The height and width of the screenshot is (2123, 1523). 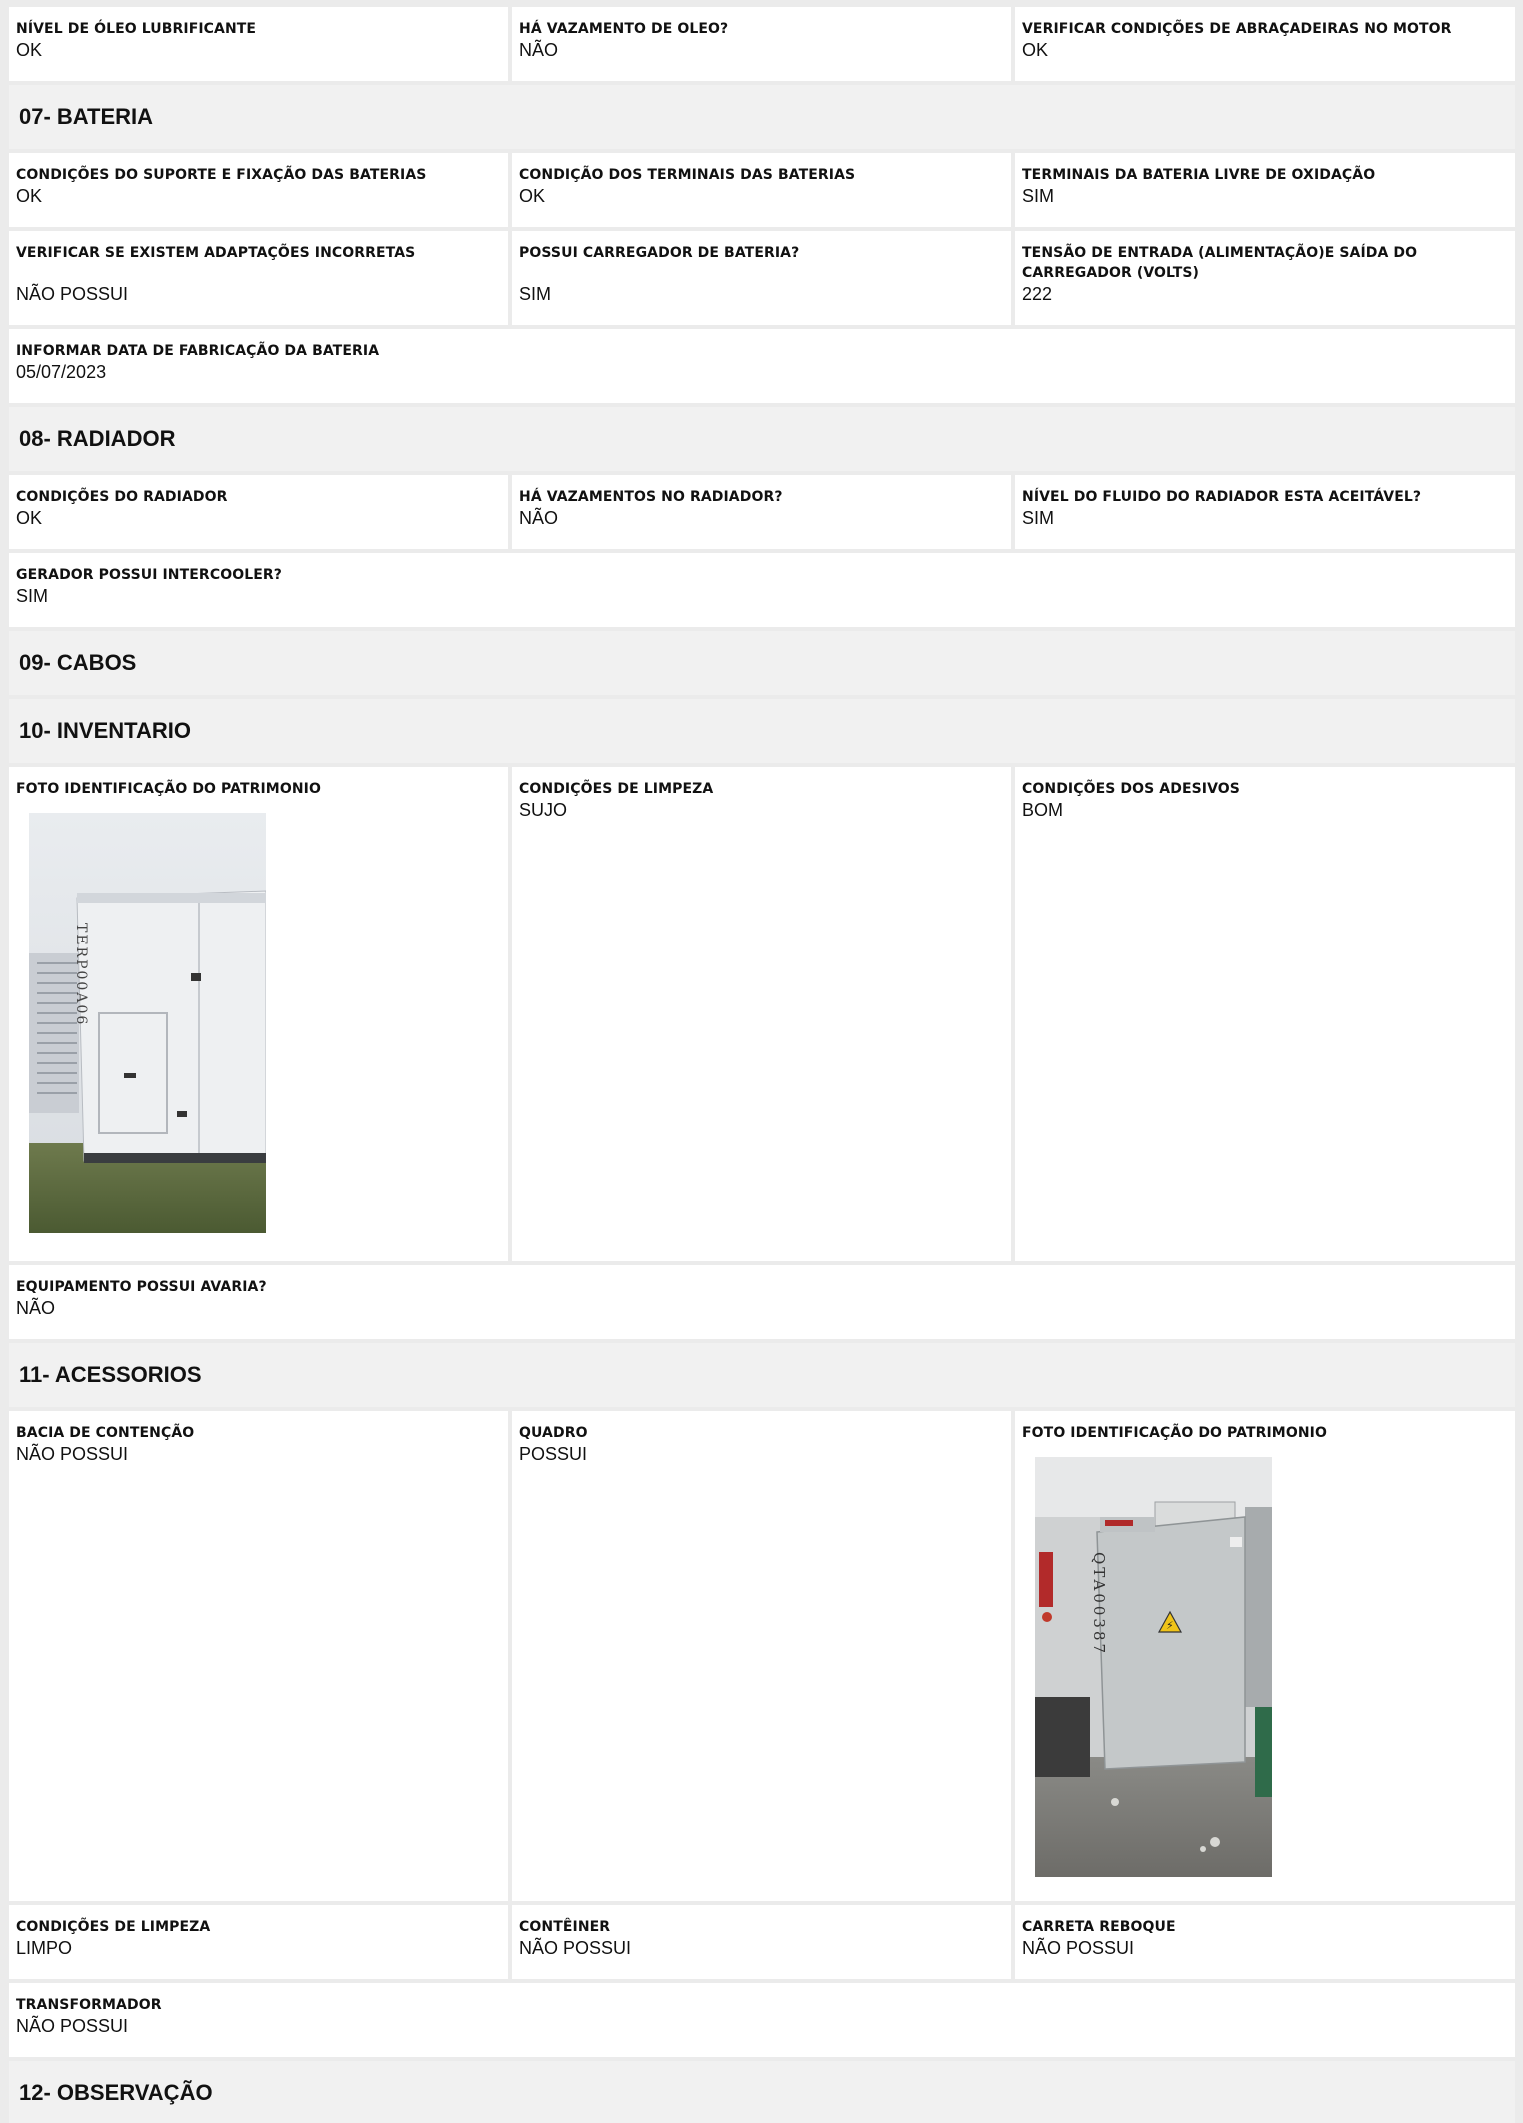 I want to click on row-radiador-2: GERADOR POSSUI INTERCOOLER? SIM, so click(x=762, y=590).